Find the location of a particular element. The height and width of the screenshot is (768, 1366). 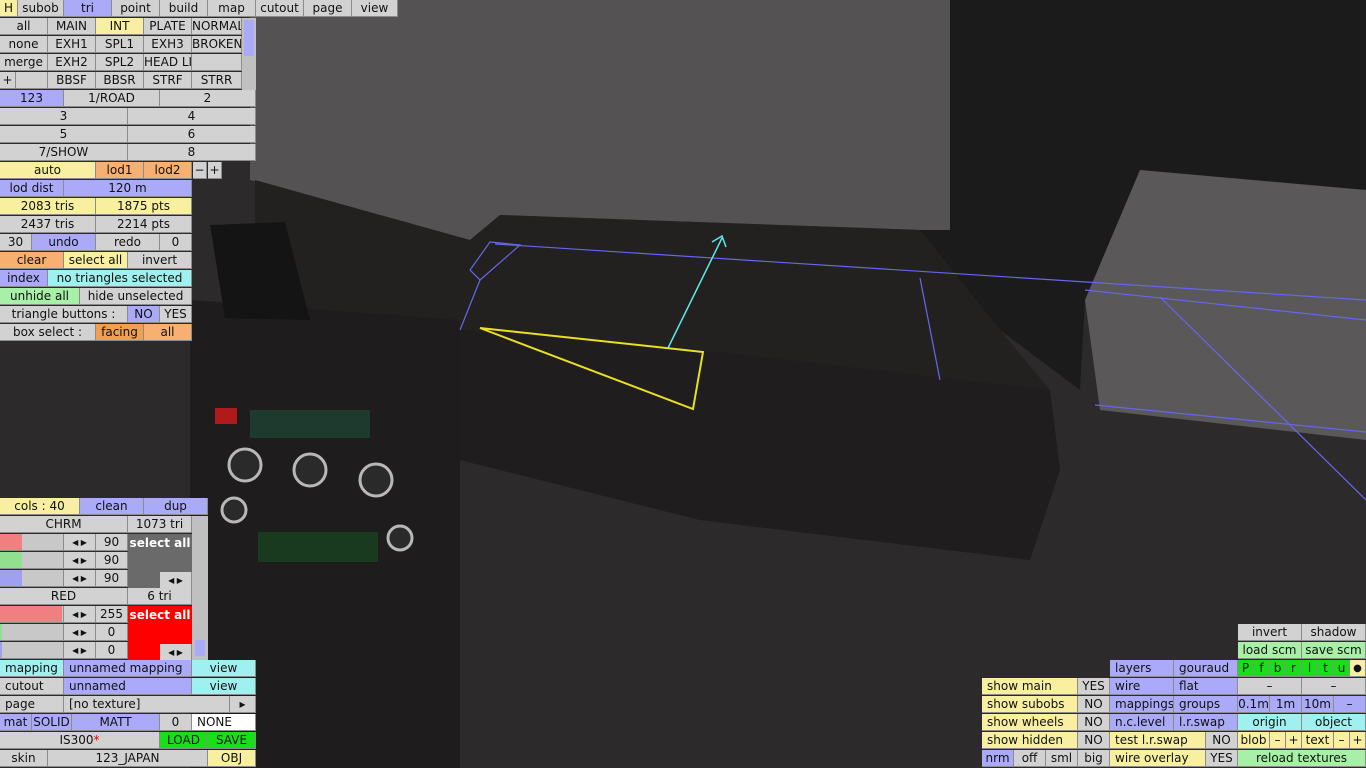

box-select-facing: facing is located at coordinates (120, 332).